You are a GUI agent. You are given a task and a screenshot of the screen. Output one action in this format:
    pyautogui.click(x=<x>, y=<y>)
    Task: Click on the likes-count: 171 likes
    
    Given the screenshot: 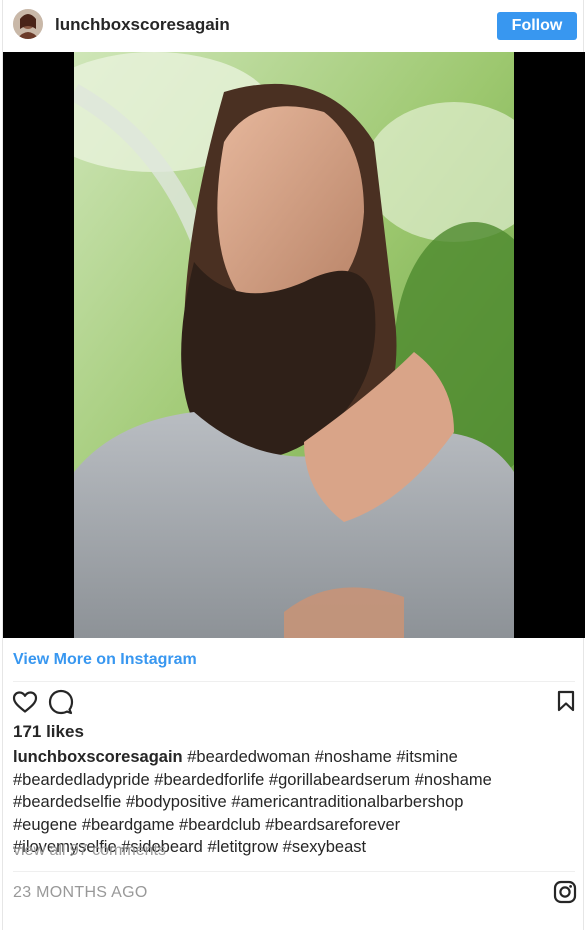 What is the action you would take?
    pyautogui.click(x=48, y=732)
    